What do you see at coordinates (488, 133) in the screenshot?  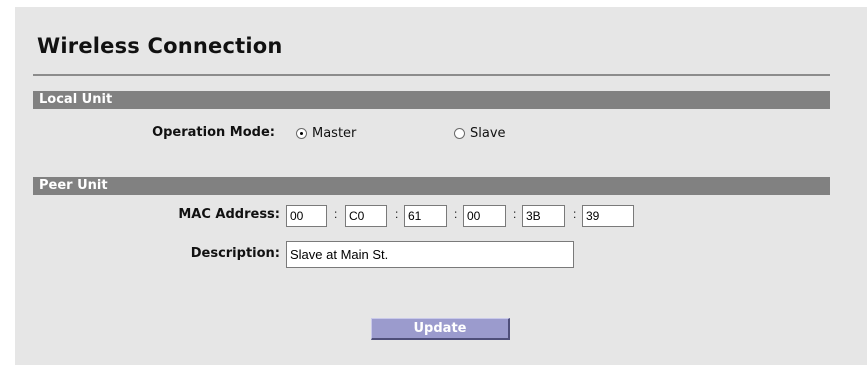 I see `slave-radio-label: Slave` at bounding box center [488, 133].